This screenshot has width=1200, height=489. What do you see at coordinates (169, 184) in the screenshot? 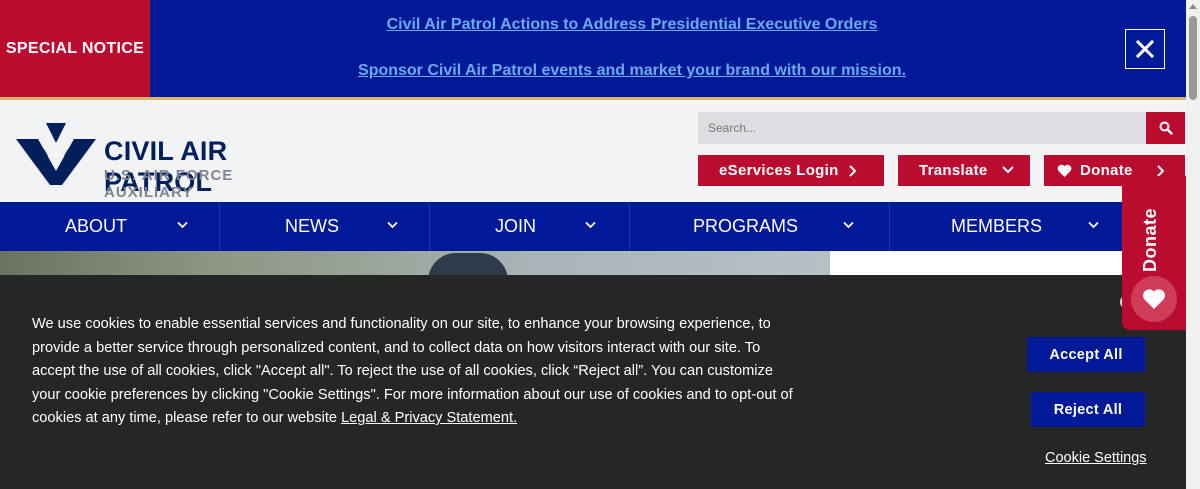
I see `logo-subtitle: U.S. AIR FORCE AUXILIARY` at bounding box center [169, 184].